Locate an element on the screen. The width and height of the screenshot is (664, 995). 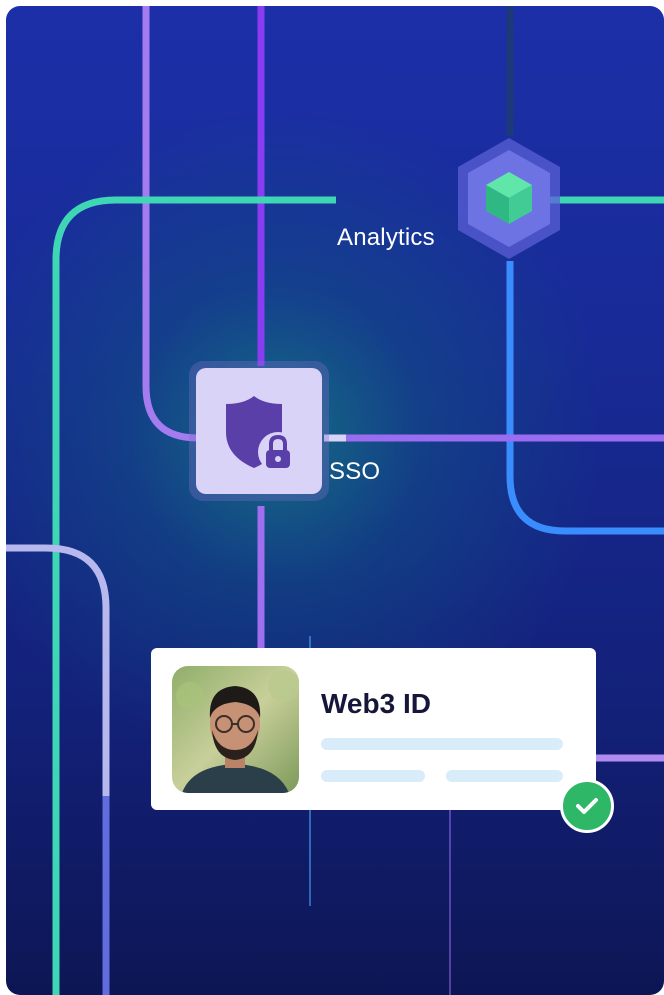
web3-id-card: Web3 ID is located at coordinates (373, 729).